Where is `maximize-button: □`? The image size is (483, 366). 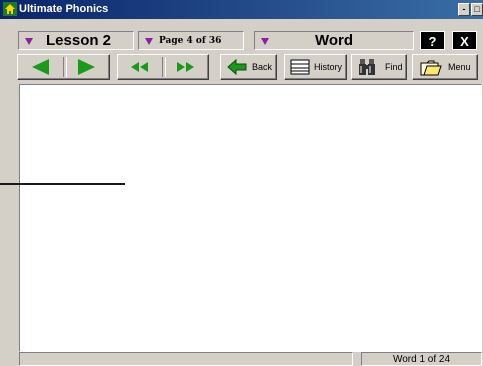
maximize-button: □ is located at coordinates (477, 9).